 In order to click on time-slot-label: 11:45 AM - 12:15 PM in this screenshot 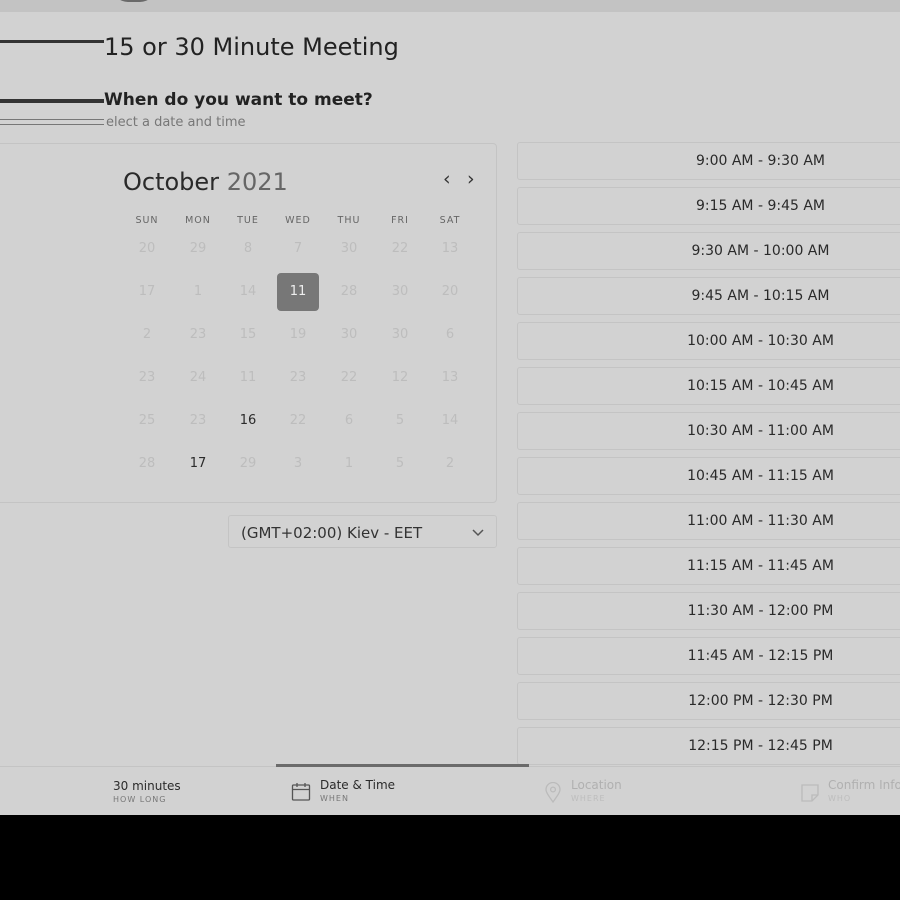, I will do `click(760, 656)`.